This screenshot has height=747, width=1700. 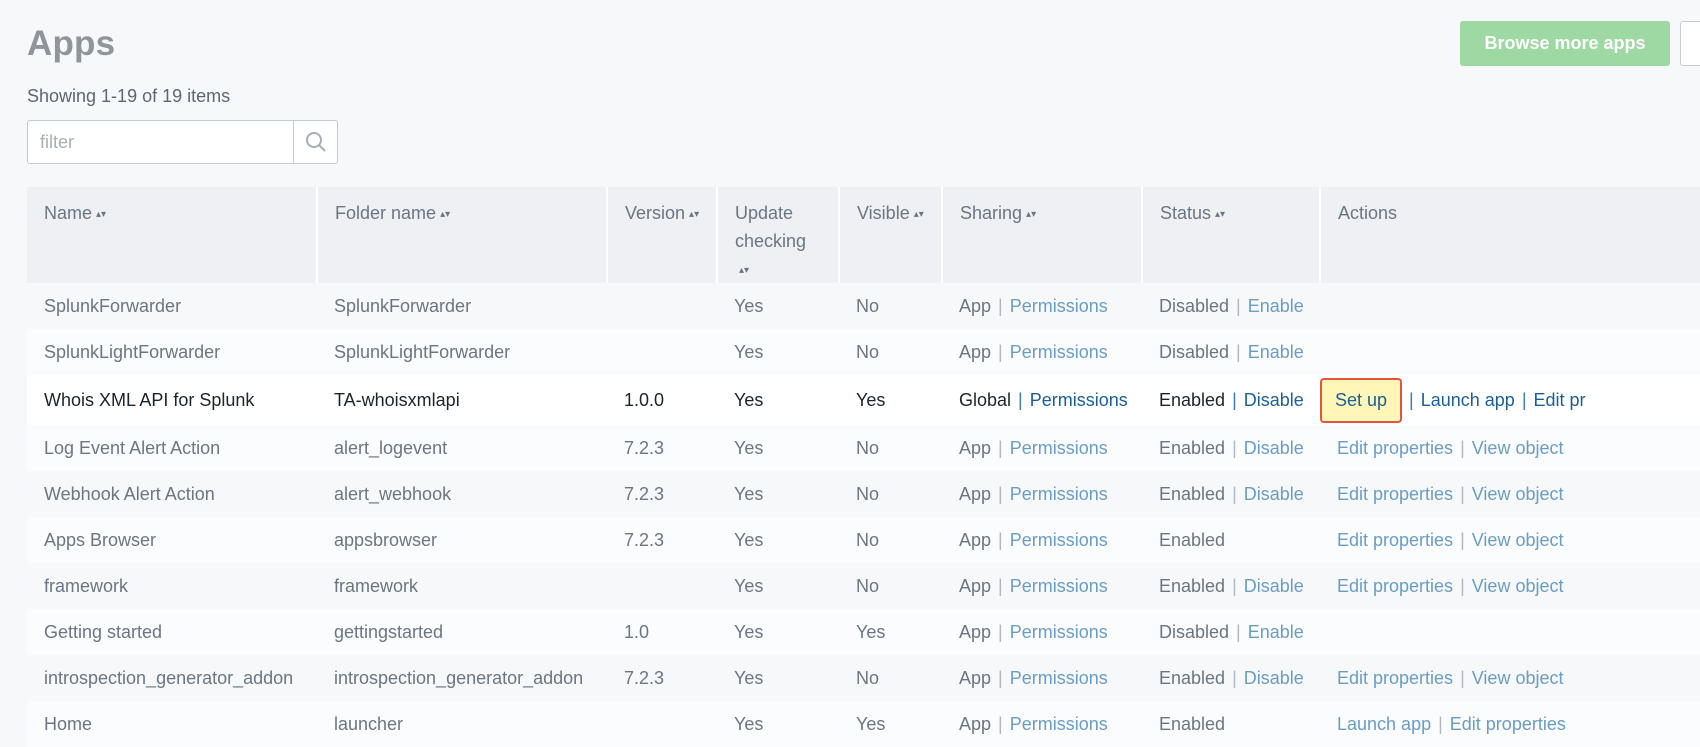 I want to click on browse-more-apps-button: Browse more apps, so click(x=1565, y=43).